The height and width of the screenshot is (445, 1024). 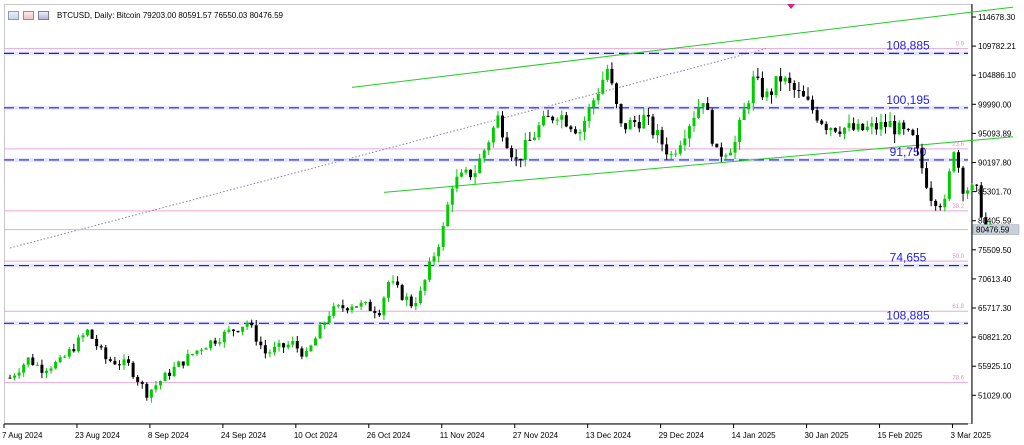 I want to click on fib-level-label: 23.6, so click(x=958, y=145).